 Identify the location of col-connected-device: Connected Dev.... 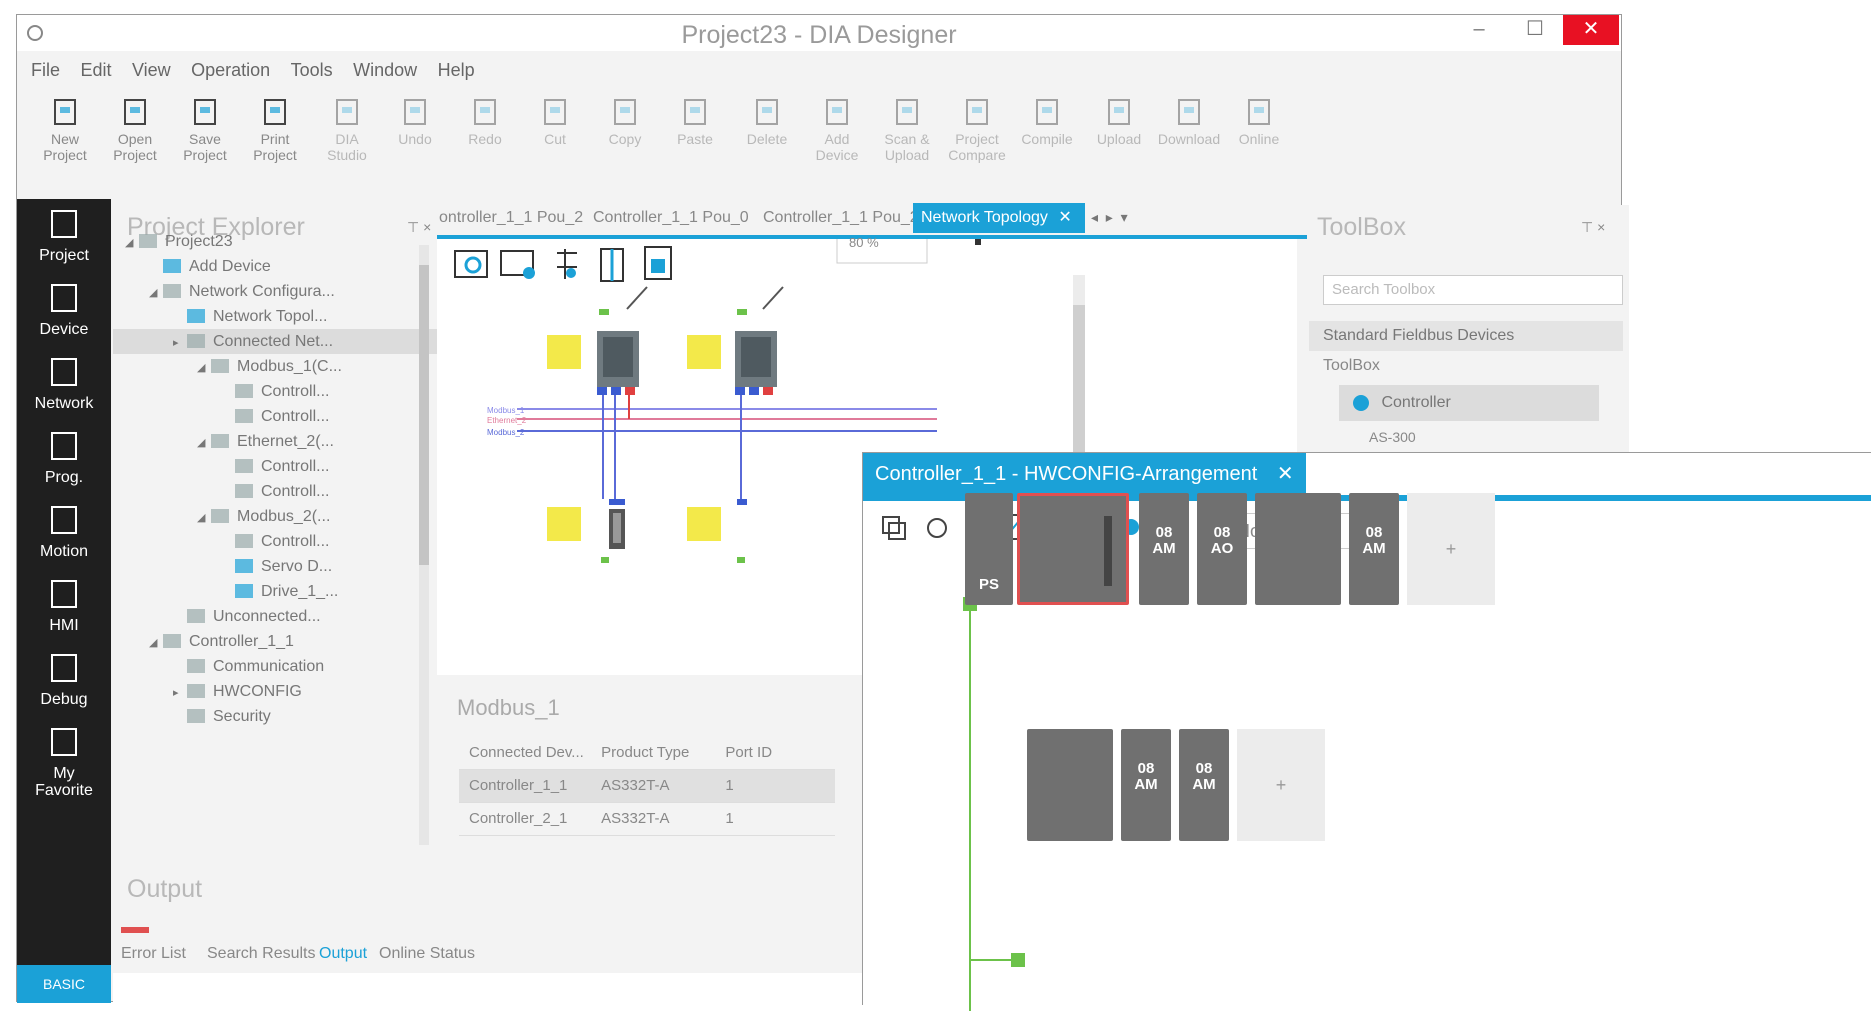
(526, 752).